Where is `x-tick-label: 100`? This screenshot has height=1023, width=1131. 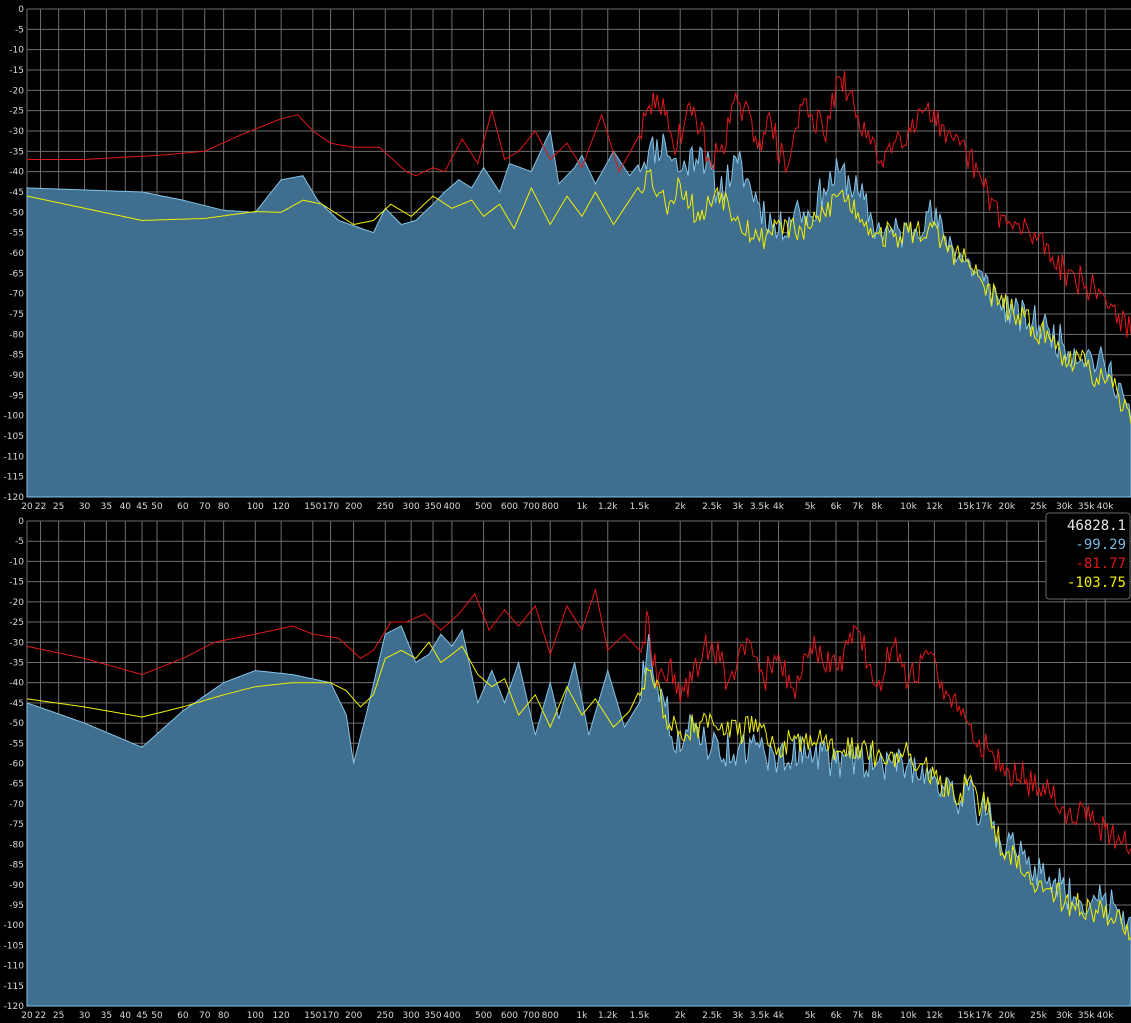 x-tick-label: 100 is located at coordinates (255, 1016).